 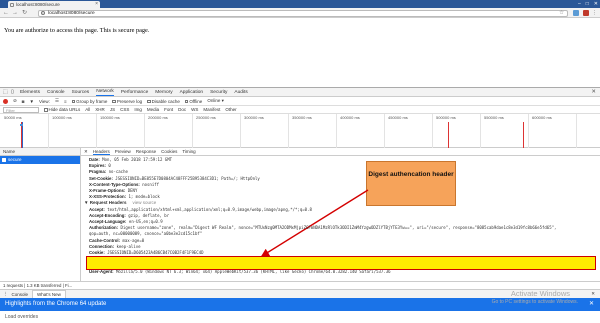 What do you see at coordinates (240, 92) in the screenshot?
I see `tab-audits: Audits` at bounding box center [240, 92].